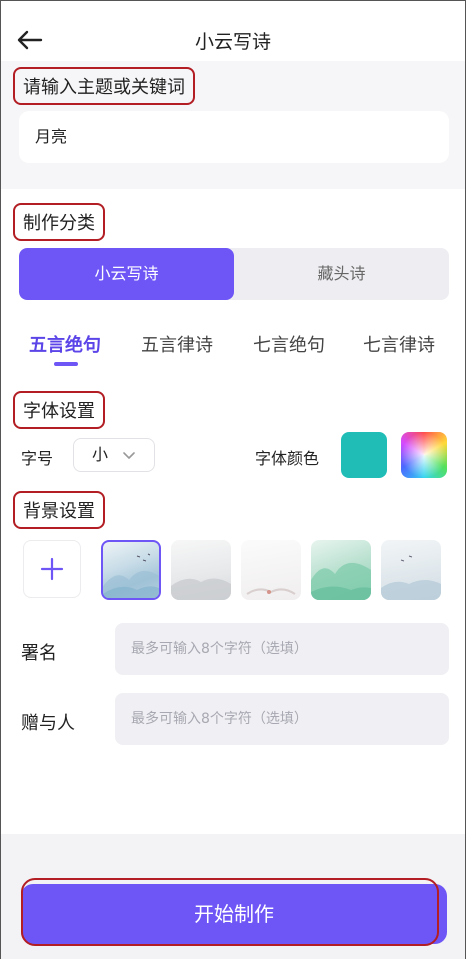 Image resolution: width=466 pixels, height=959 pixels. Describe the element at coordinates (289, 344) in the screenshot. I see `tab-qiyan-jueju: 七言绝句` at that location.